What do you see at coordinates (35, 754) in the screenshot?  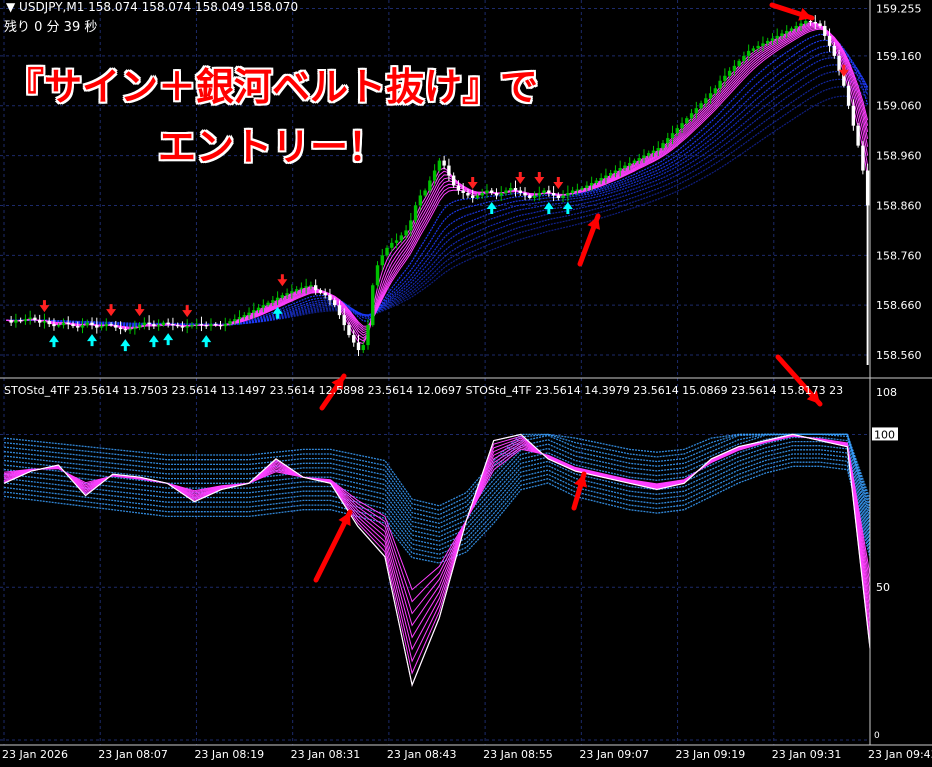 I see `time-tick-label: 23 Jan 2026` at bounding box center [35, 754].